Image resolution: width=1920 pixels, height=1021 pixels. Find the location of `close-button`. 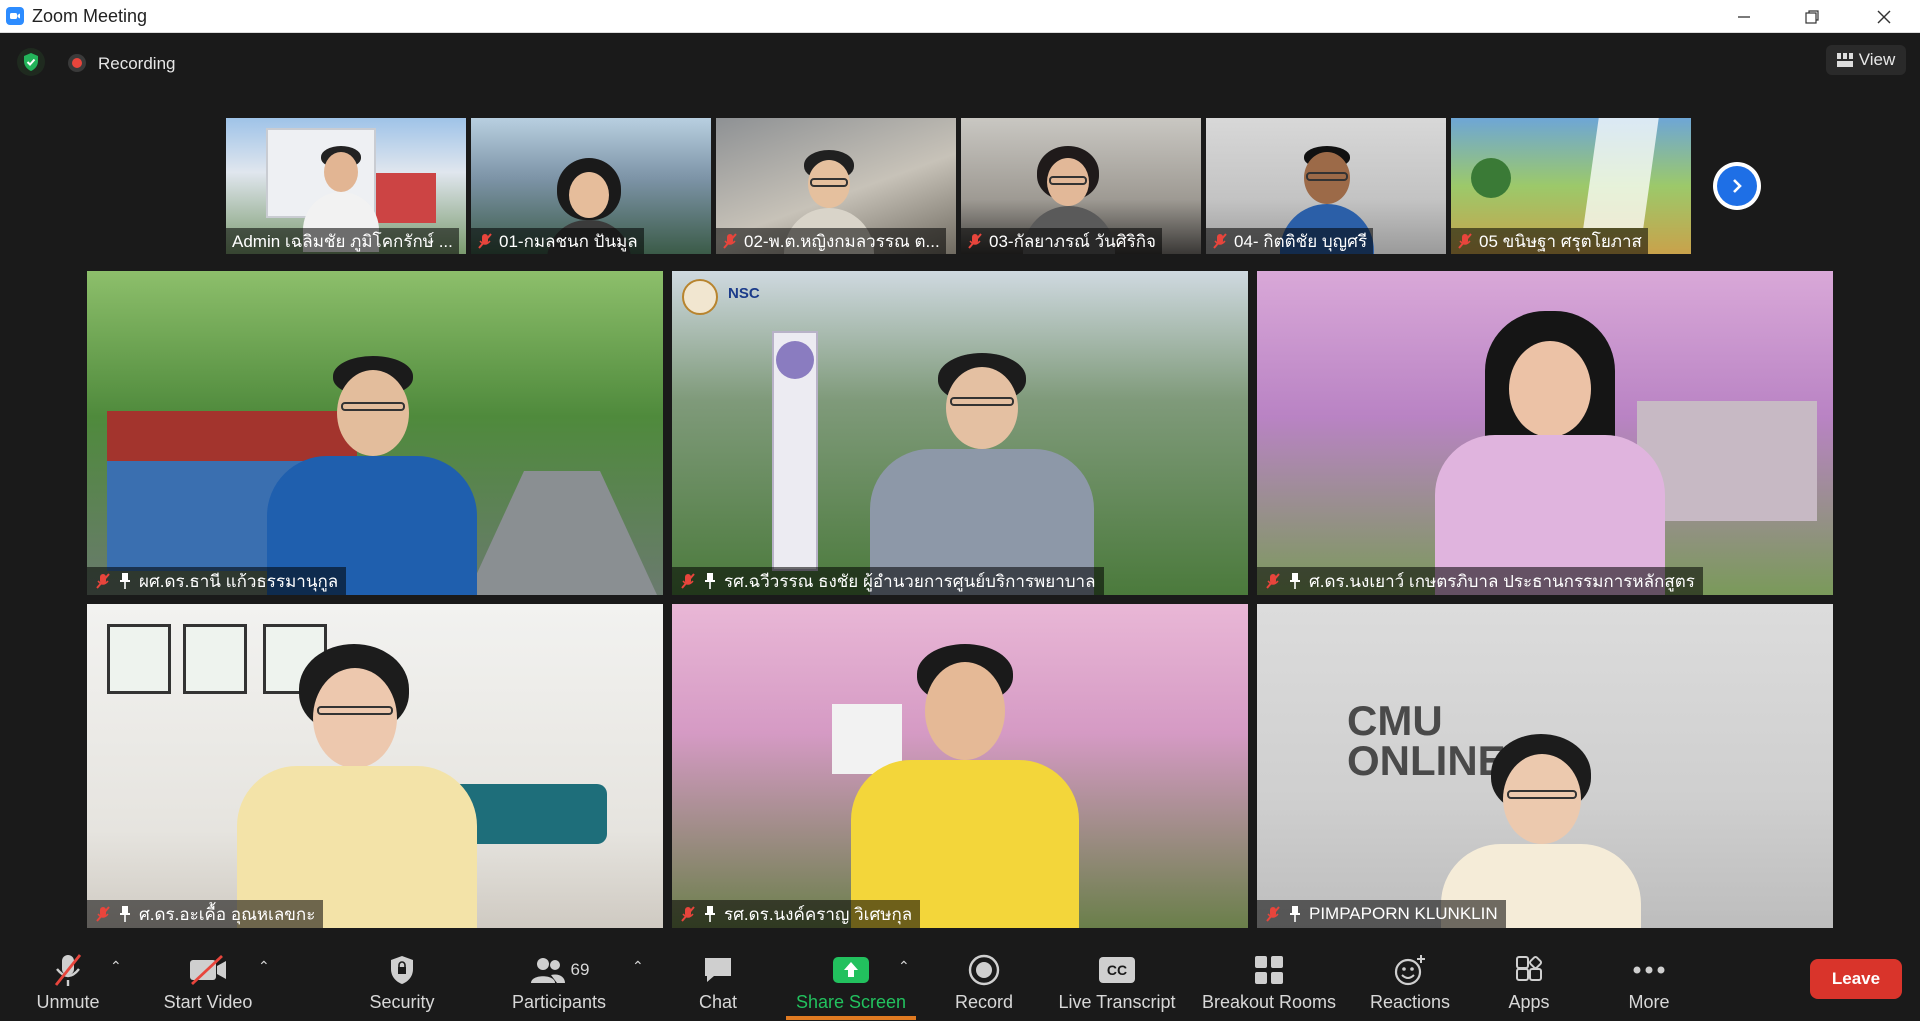

close-button is located at coordinates (1884, 16).